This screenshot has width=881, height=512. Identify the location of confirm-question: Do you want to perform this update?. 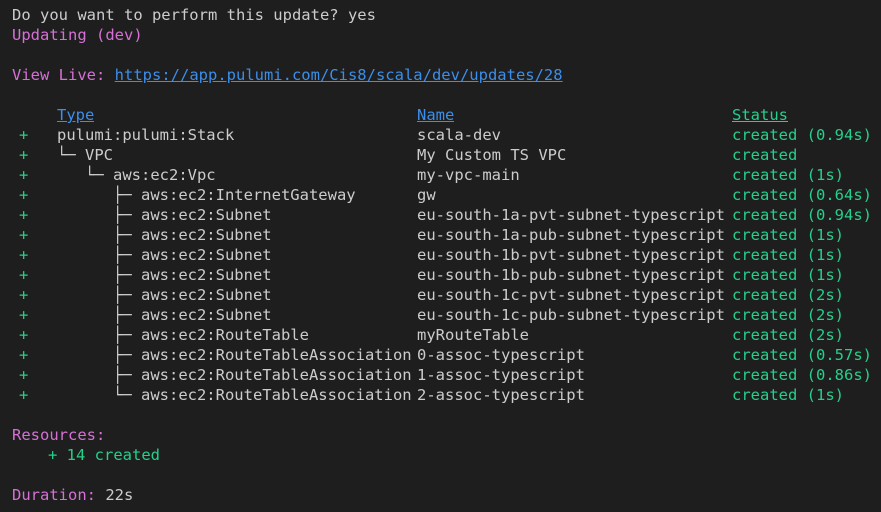
(175, 15).